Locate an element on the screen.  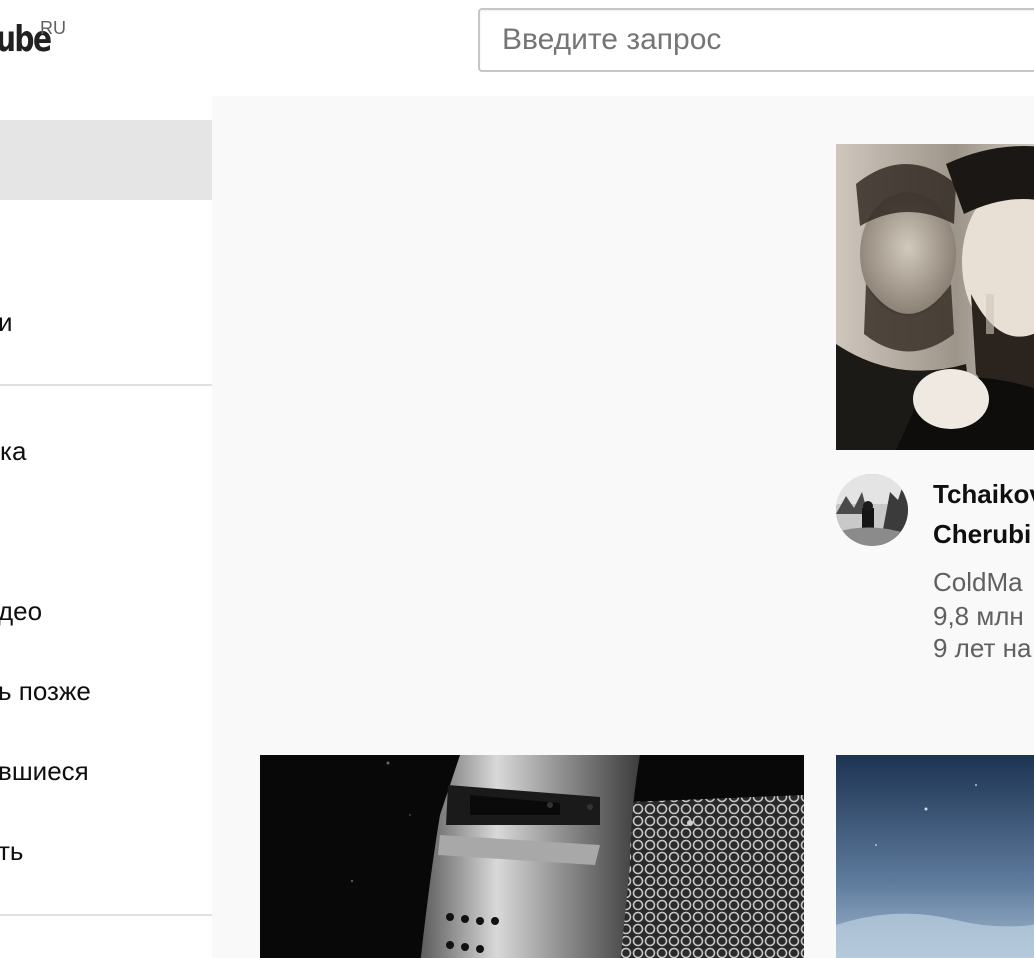
video-metadata: ColdMa 9,8 млн 9 лет на is located at coordinates (983, 615).